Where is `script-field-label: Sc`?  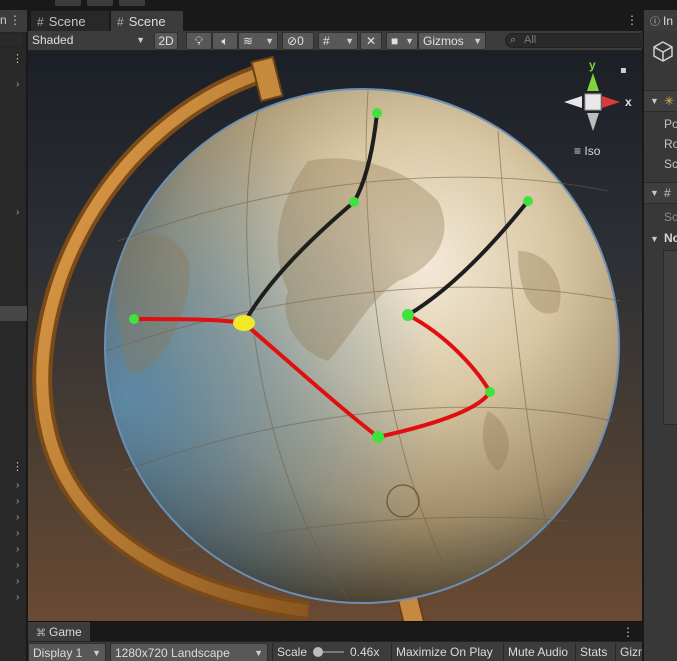
script-field-label: Sc is located at coordinates (670, 217).